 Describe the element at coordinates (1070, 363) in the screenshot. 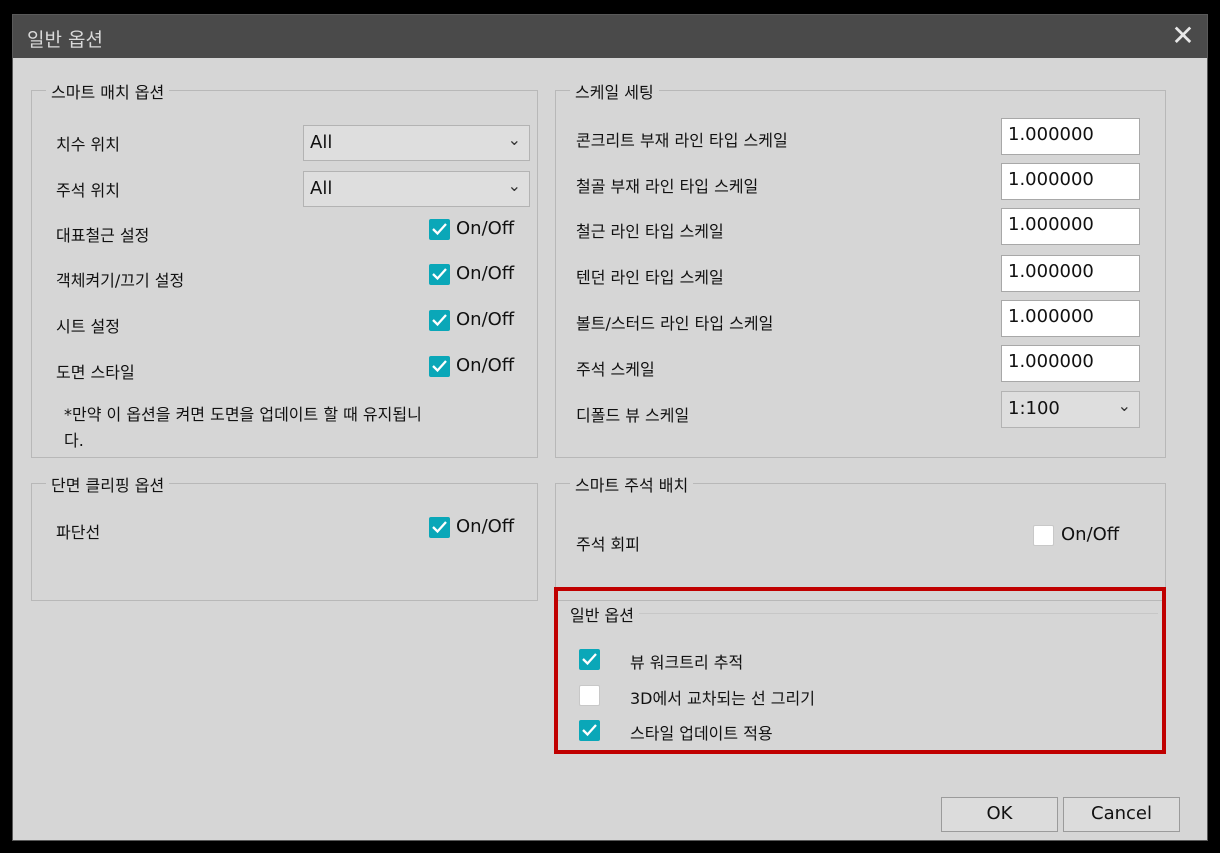

I see `annotation-scale-input: 1.000000` at that location.